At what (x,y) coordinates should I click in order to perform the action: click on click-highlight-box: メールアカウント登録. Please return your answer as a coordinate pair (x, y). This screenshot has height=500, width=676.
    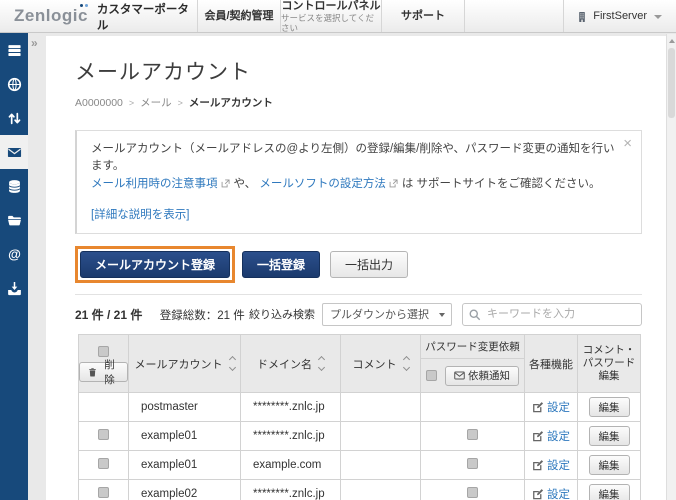
    Looking at the image, I should click on (155, 264).